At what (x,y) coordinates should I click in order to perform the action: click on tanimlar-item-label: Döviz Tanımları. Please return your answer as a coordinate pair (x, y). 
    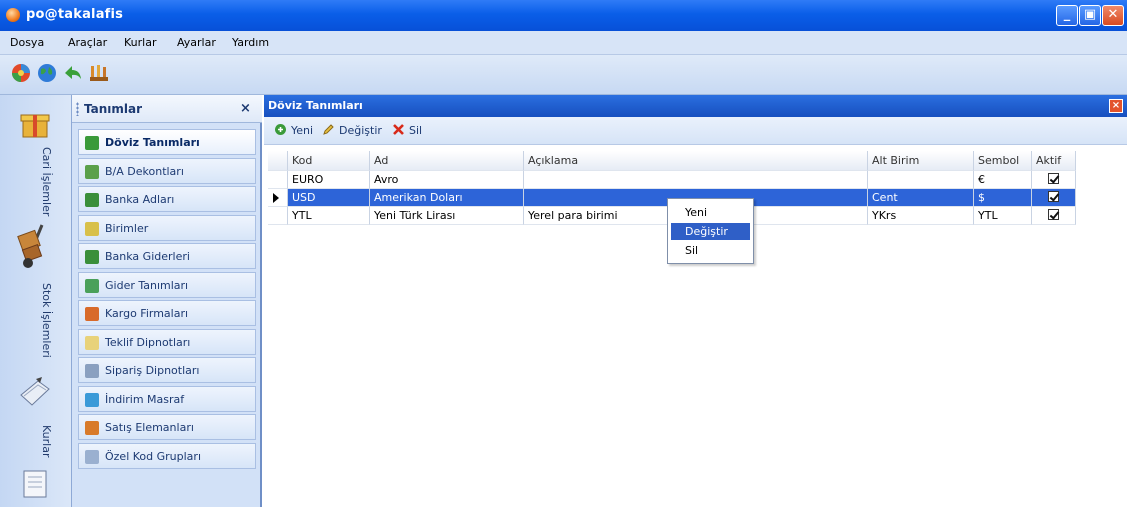
    Looking at the image, I should click on (152, 142).